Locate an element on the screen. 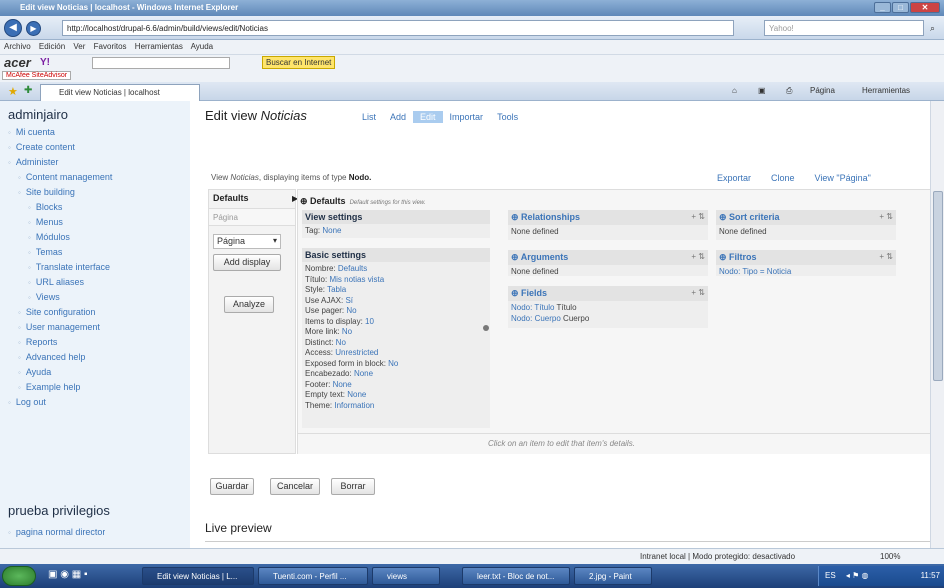  forward-button: ▶ is located at coordinates (33, 28).